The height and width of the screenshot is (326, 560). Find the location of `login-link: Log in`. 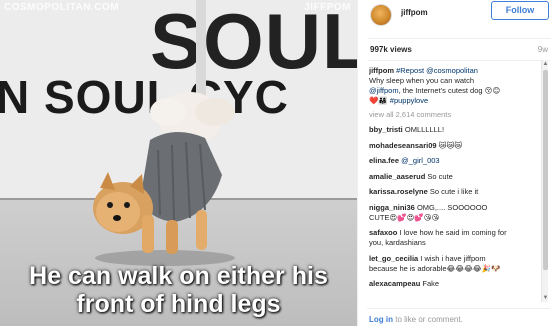

login-link: Log in is located at coordinates (381, 319).